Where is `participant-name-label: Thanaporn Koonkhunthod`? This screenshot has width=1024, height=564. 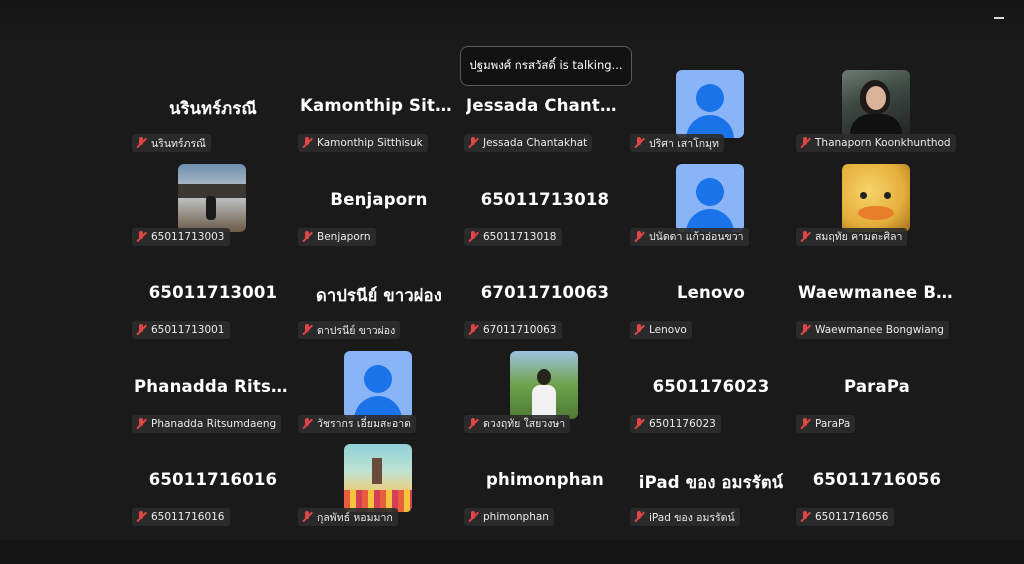
participant-name-label: Thanaporn Koonkhunthod is located at coordinates (876, 143).